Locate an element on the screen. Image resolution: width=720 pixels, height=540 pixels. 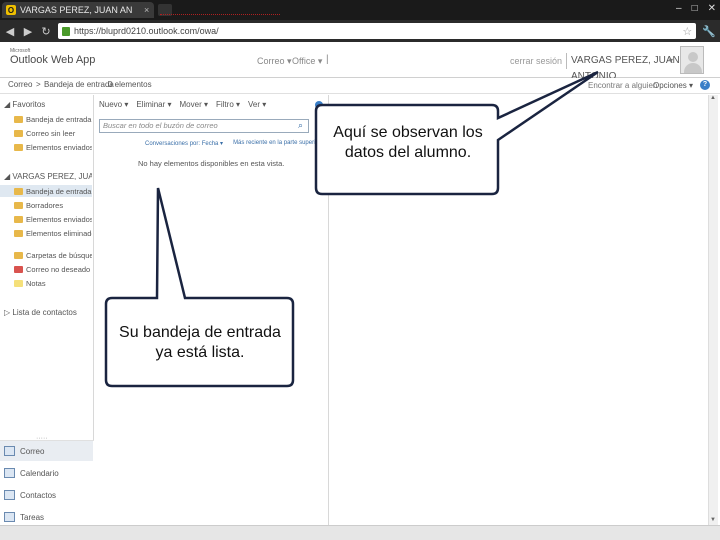
forward-icon: ▶ is located at coordinates (28, 31).